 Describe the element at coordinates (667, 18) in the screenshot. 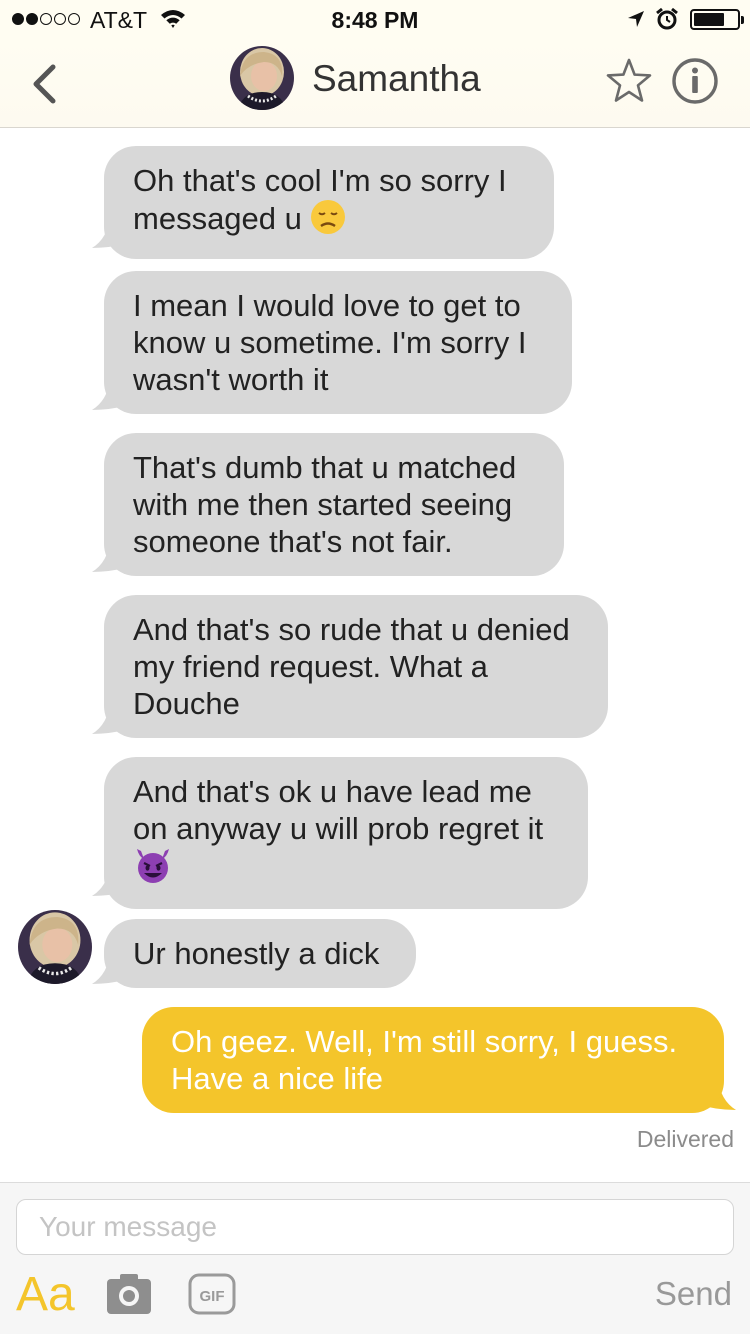

I see `alarm-icon` at that location.